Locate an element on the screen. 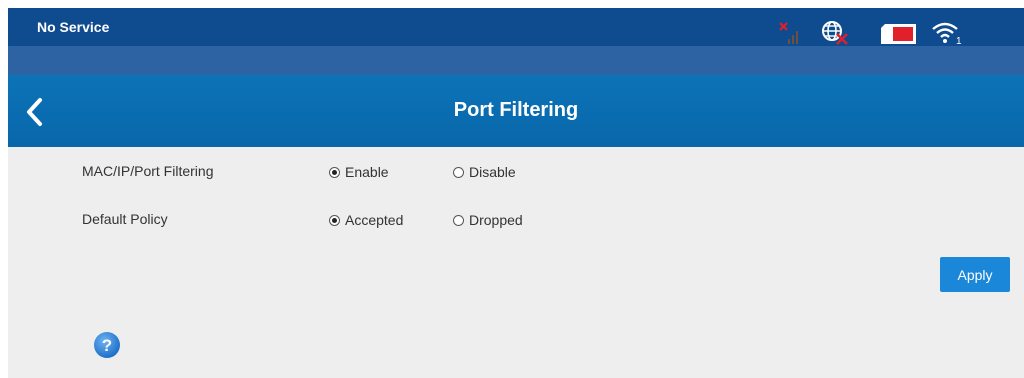 The width and height of the screenshot is (1024, 378). mac-filtering-disable-radio: Disable is located at coordinates (484, 172).